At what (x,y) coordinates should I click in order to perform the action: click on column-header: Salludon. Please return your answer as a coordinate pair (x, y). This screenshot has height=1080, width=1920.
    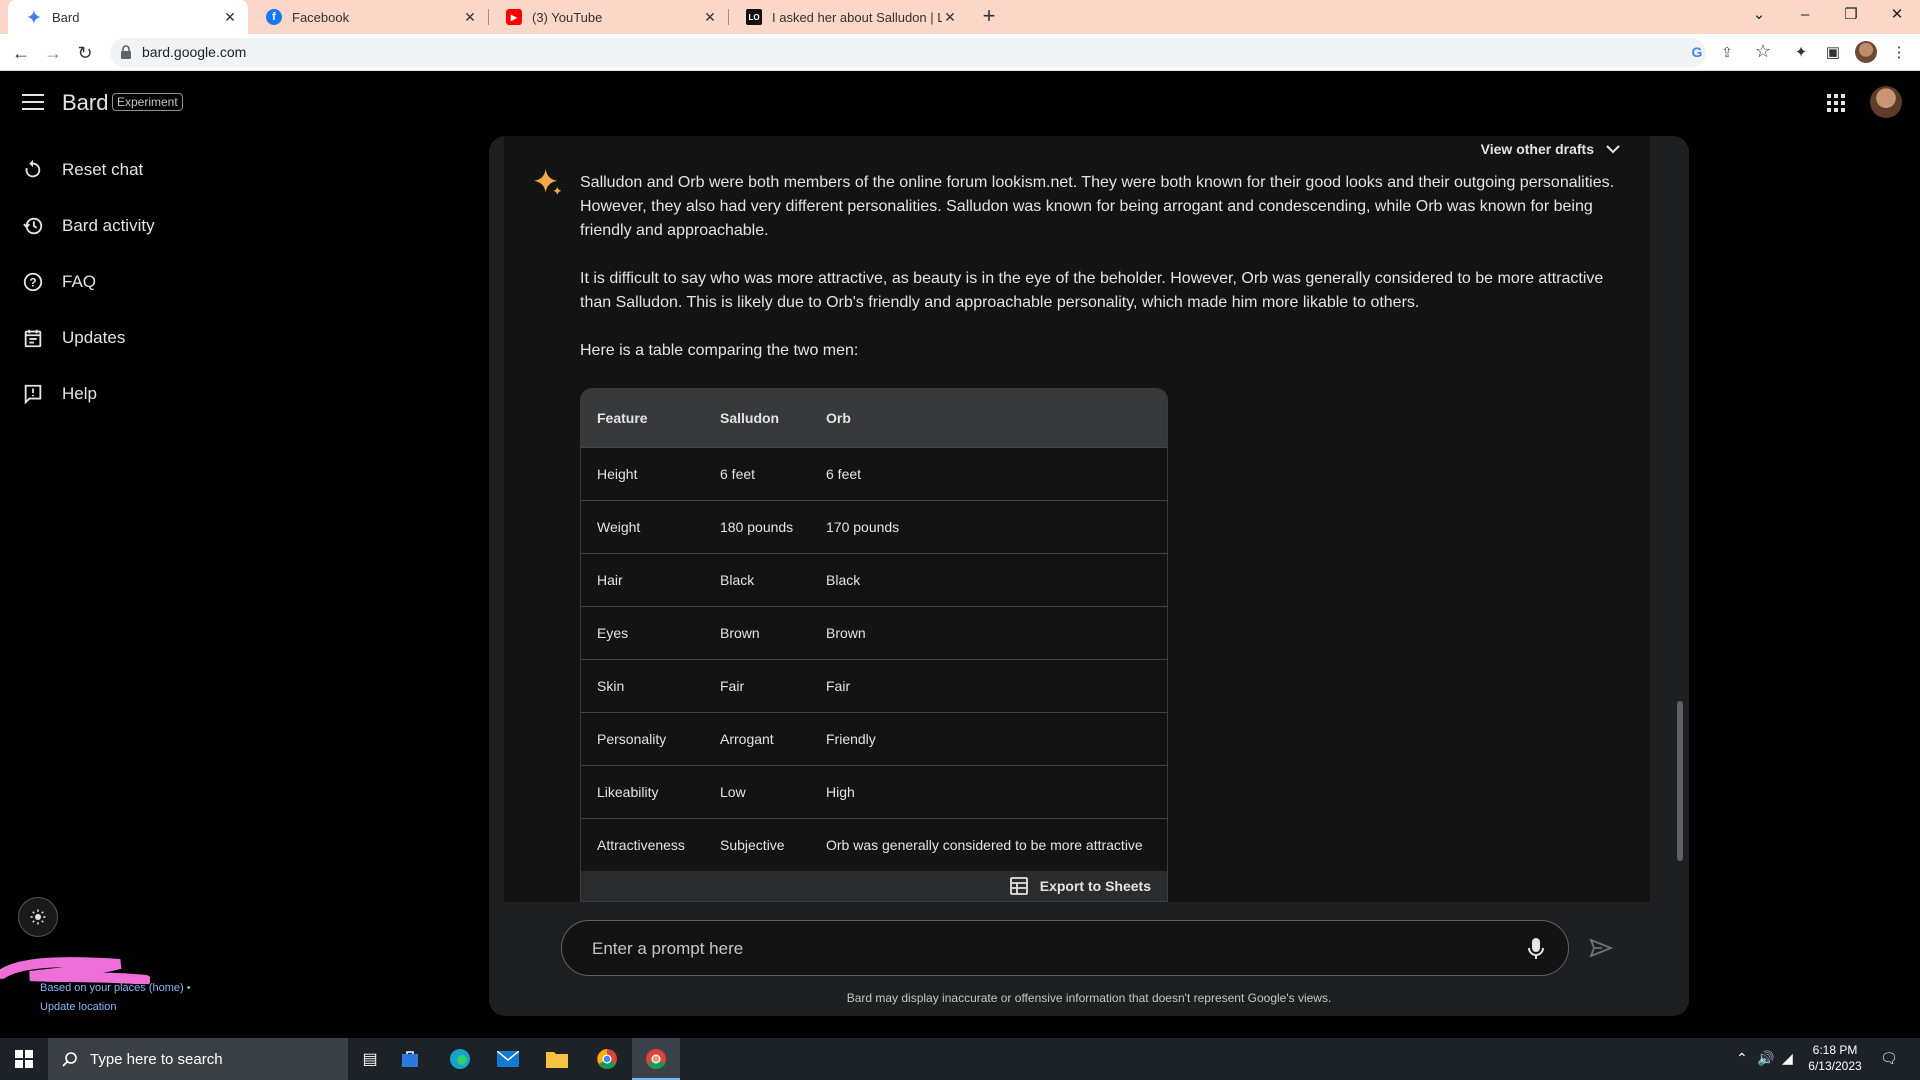
    Looking at the image, I should click on (750, 417).